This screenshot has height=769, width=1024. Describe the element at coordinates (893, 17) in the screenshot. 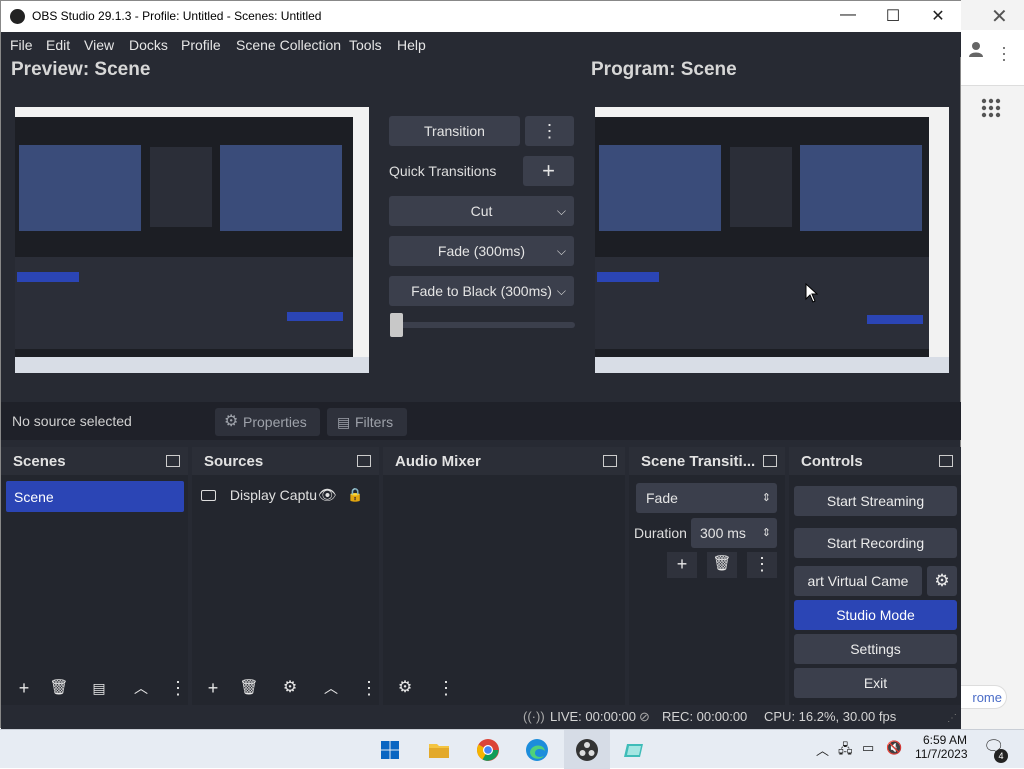

I see `maximize-button: ☐` at that location.